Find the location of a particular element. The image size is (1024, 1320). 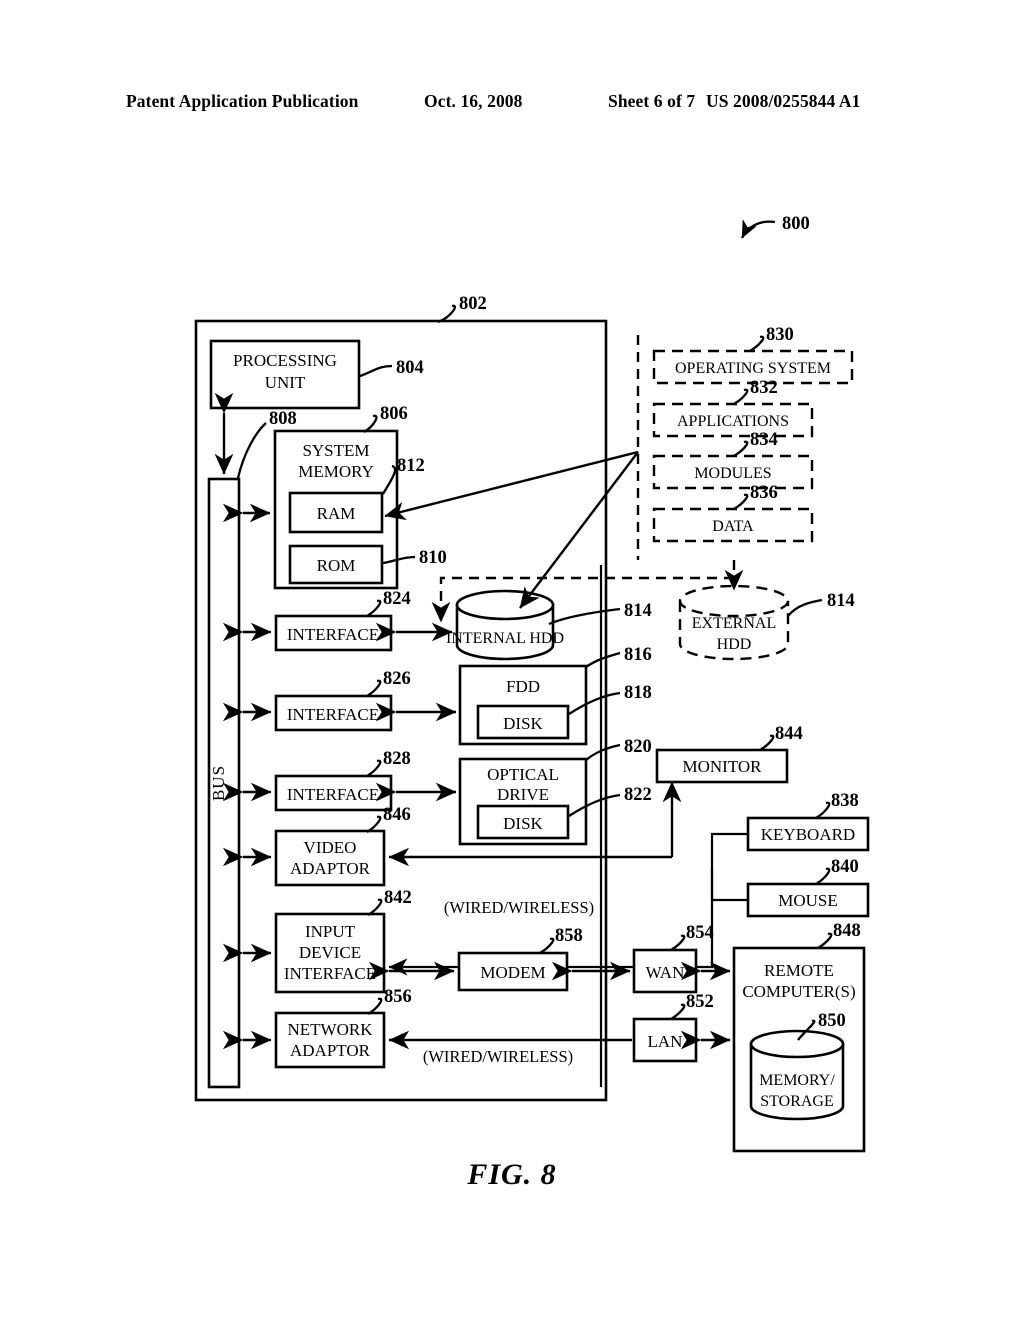

internal-hdd-label: INTERNAL HDD is located at coordinates (505, 638).